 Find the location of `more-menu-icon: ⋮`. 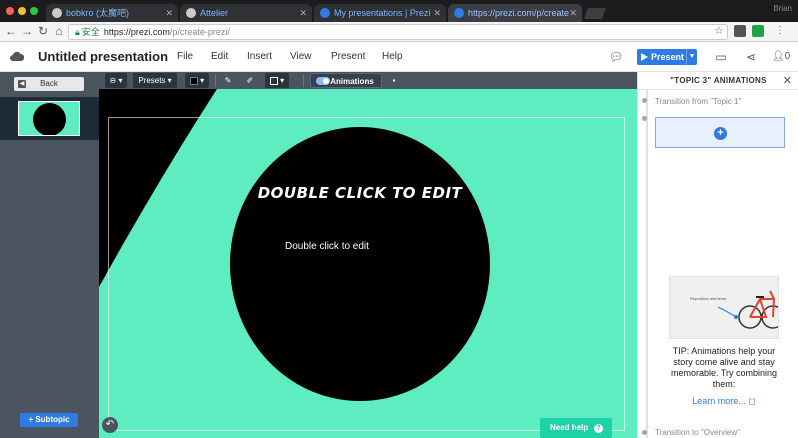

more-menu-icon: ⋮ is located at coordinates (780, 31).